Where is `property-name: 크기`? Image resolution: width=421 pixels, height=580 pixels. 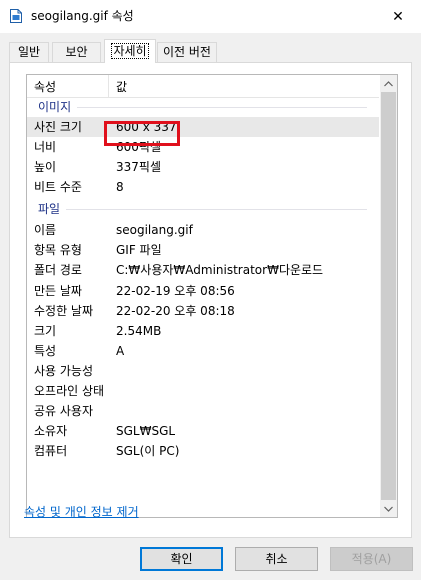 property-name: 크기 is located at coordinates (45, 331).